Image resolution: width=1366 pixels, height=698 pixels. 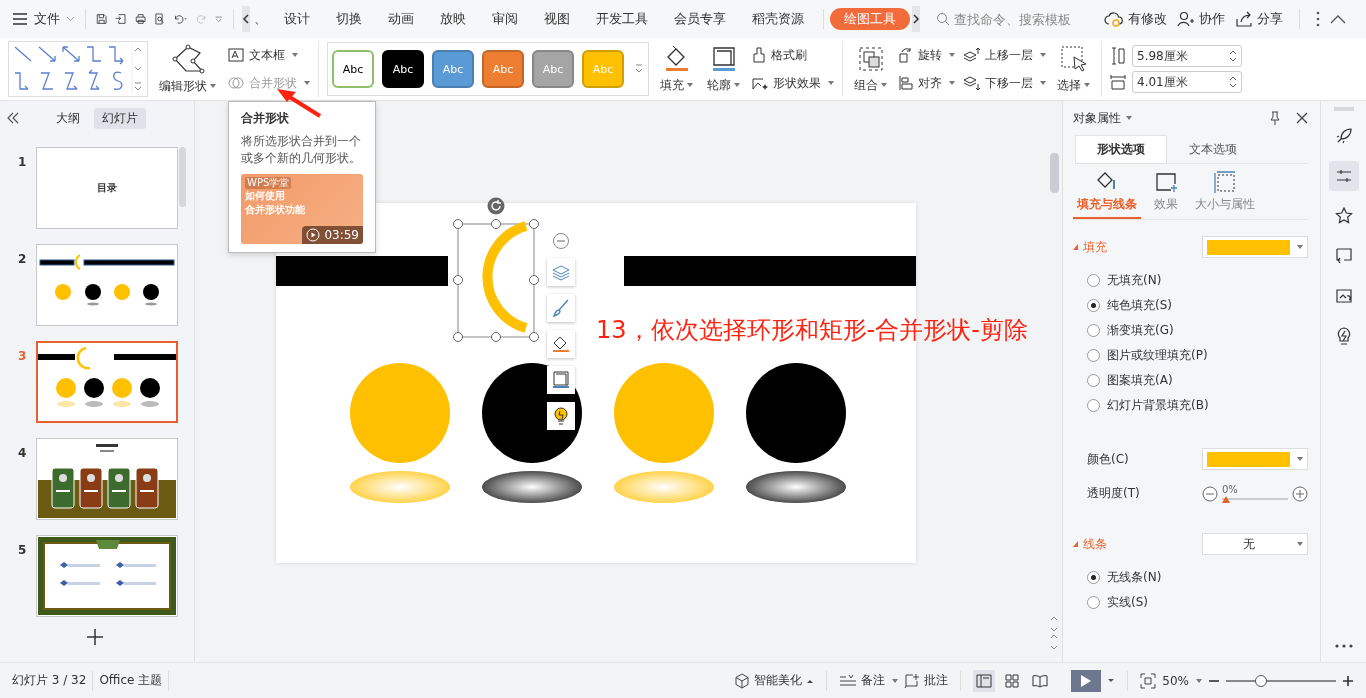 What do you see at coordinates (349, 19) in the screenshot?
I see `menu-tab: 切换` at bounding box center [349, 19].